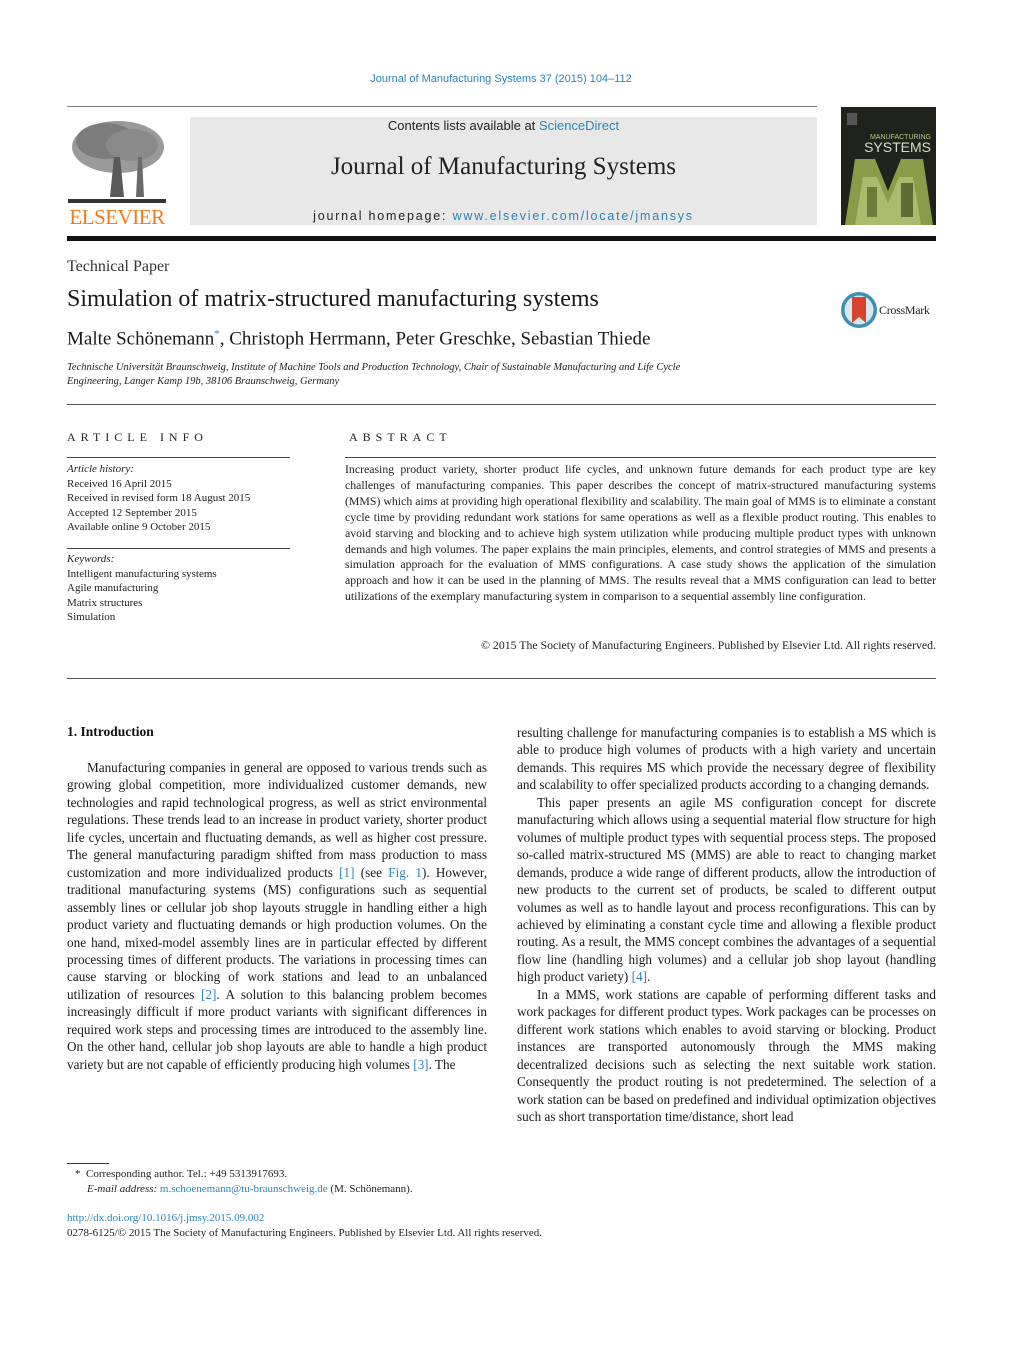 The image size is (1020, 1351). Describe the element at coordinates (463, 125) in the screenshot. I see `contents-prefix: Contents lists available at` at that location.